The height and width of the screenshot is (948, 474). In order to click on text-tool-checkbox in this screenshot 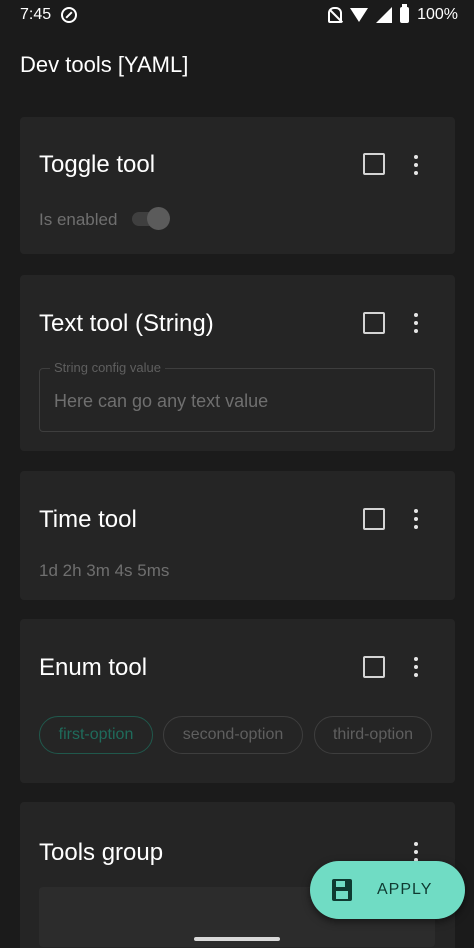, I will do `click(374, 323)`.